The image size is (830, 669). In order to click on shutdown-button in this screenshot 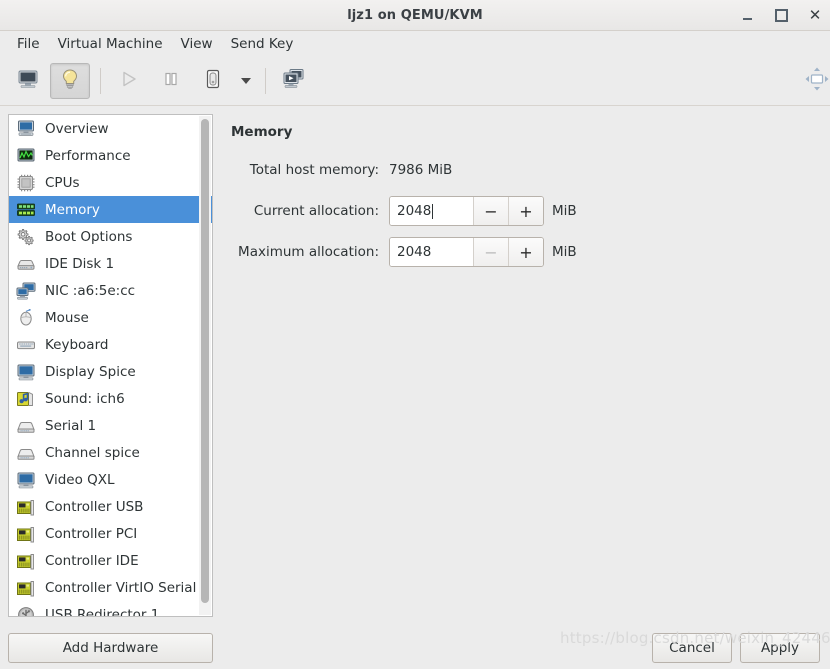, I will do `click(213, 81)`.